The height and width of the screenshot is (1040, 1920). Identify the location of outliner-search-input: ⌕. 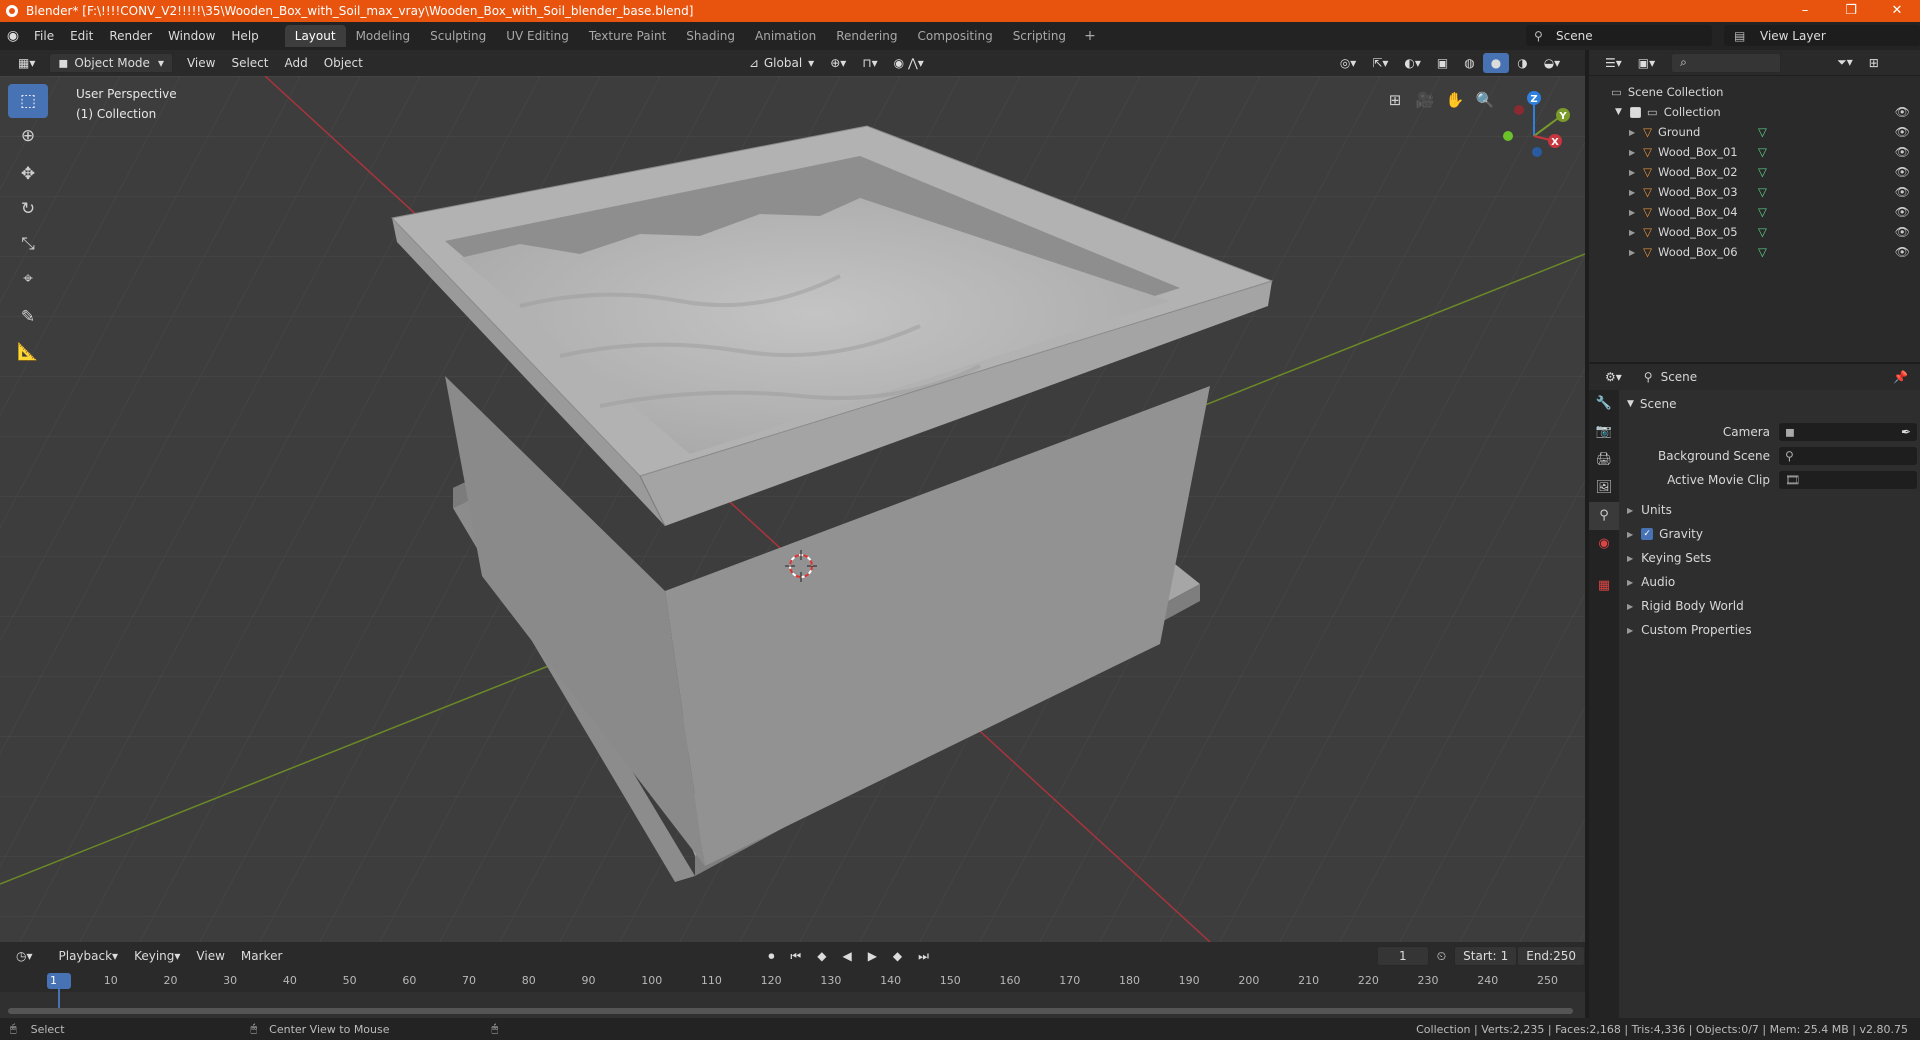
(1726, 62).